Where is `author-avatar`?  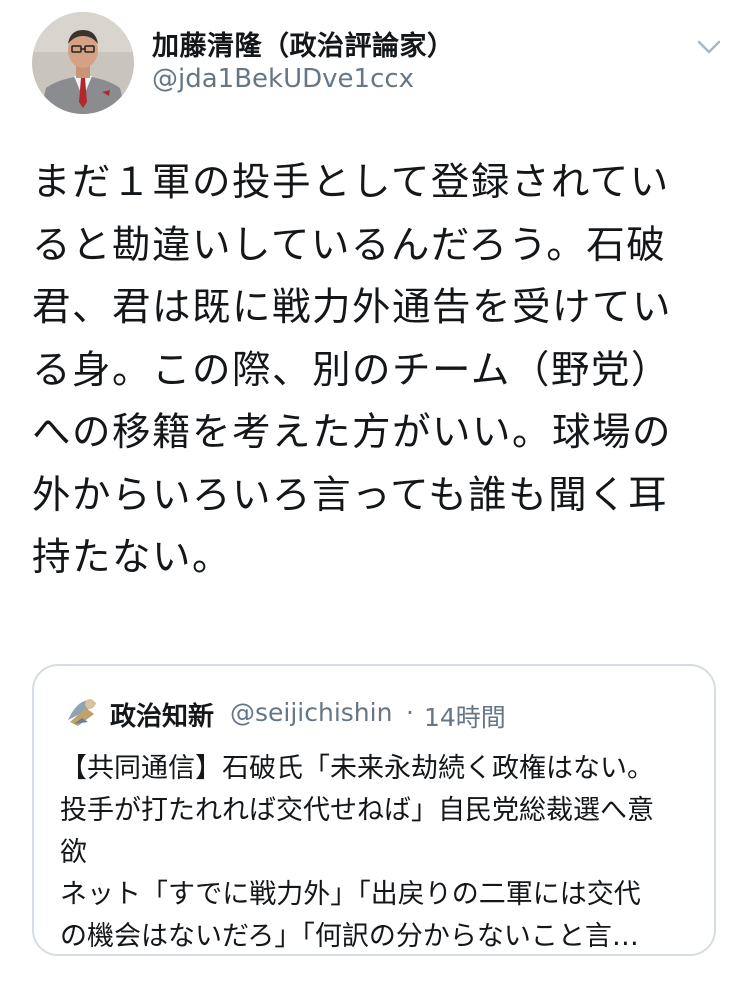 author-avatar is located at coordinates (83, 63).